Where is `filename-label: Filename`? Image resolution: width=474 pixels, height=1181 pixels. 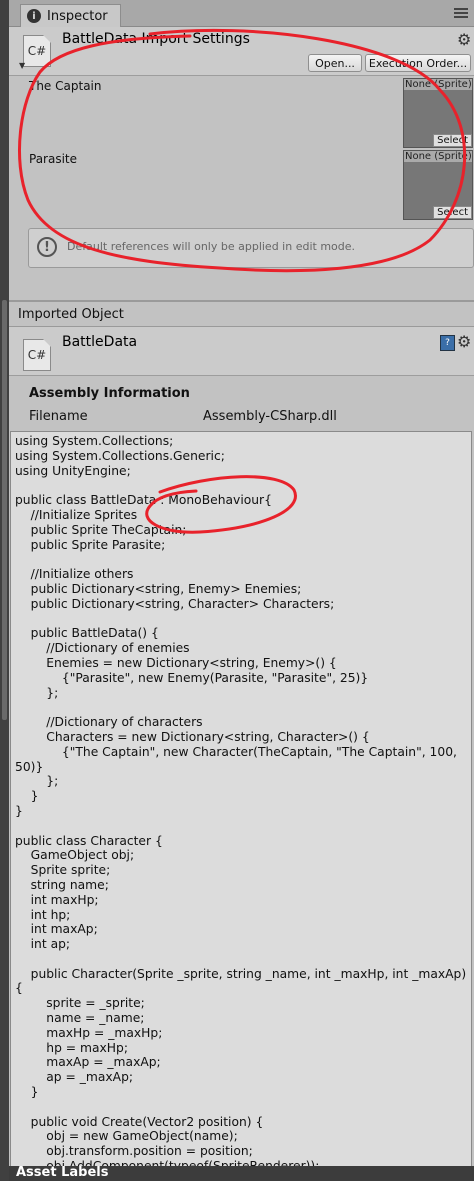
filename-label: Filename is located at coordinates (58, 416).